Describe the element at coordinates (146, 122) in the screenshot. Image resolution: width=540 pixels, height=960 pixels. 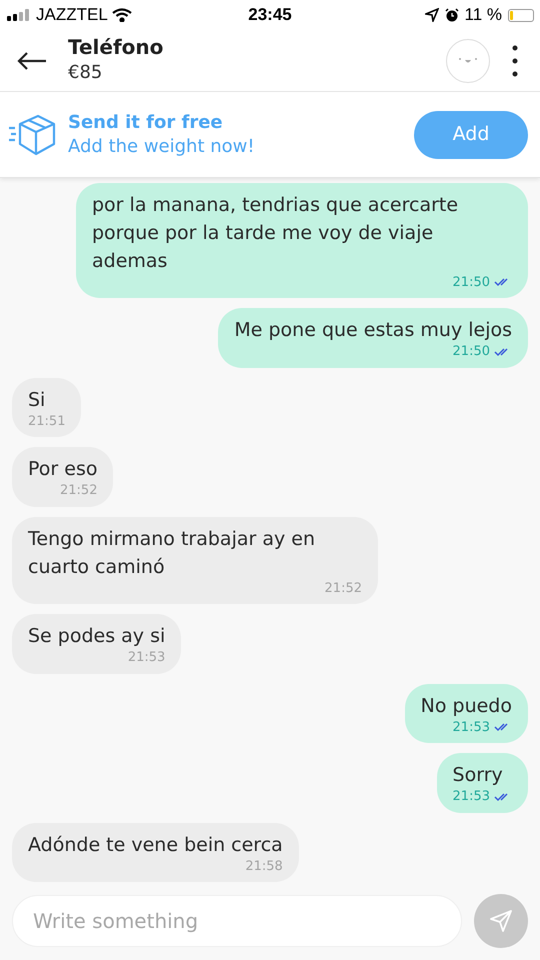
I see `banner-title: Send it for free` at that location.